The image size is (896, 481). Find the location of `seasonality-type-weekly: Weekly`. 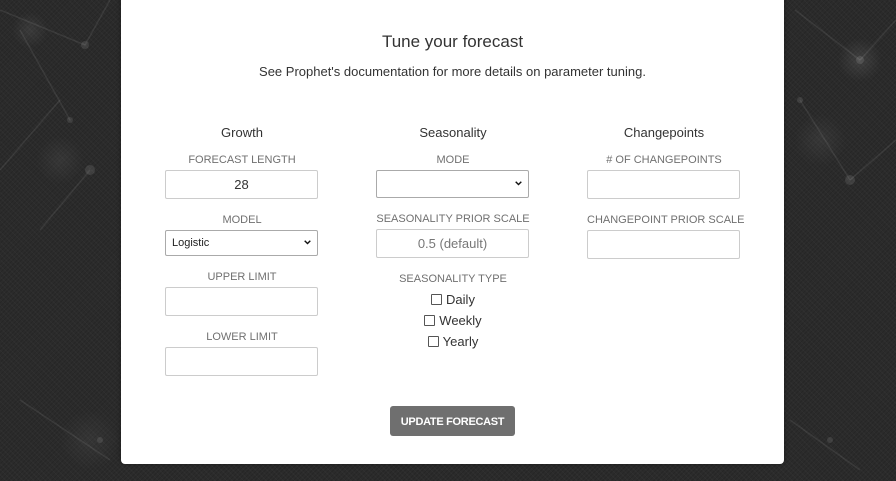

seasonality-type-weekly: Weekly is located at coordinates (453, 320).